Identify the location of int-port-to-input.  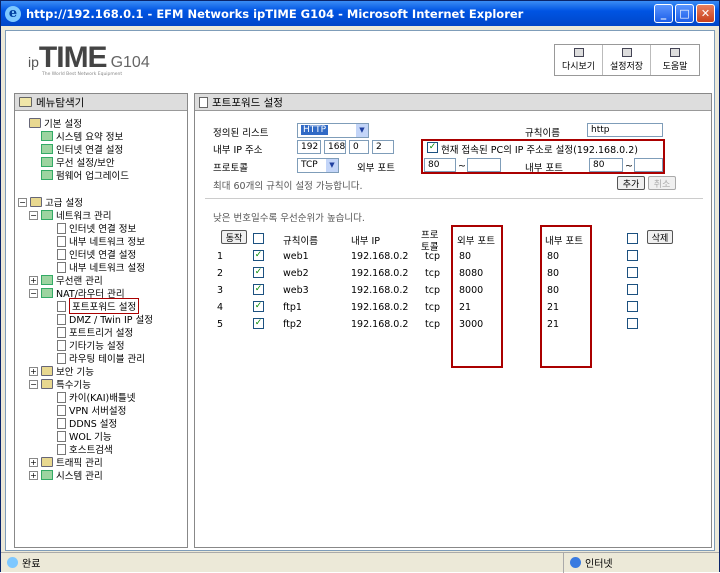
(648, 165).